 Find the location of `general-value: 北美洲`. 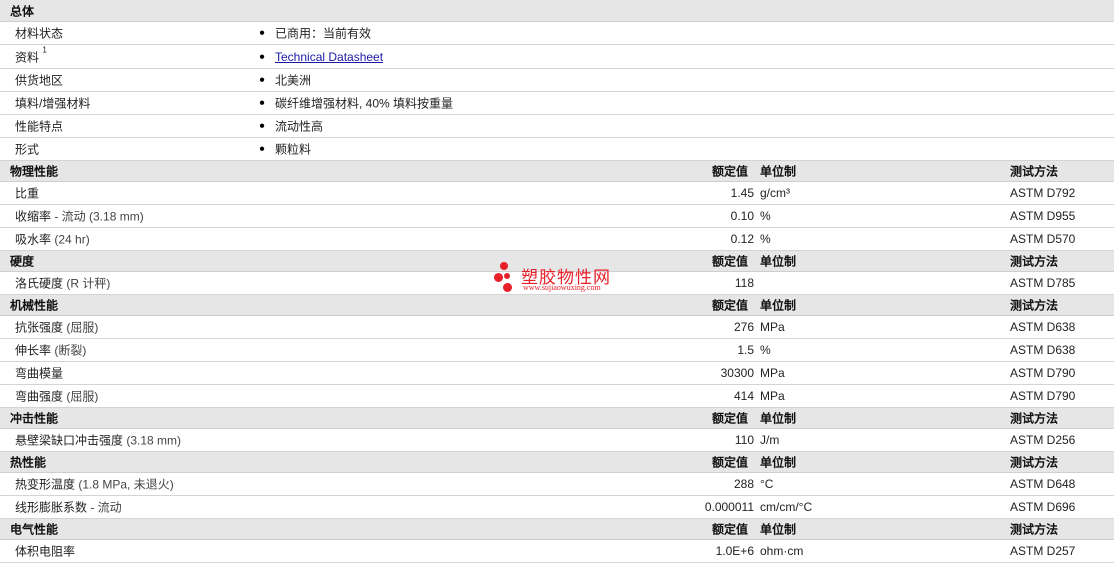

general-value: 北美洲 is located at coordinates (293, 80).